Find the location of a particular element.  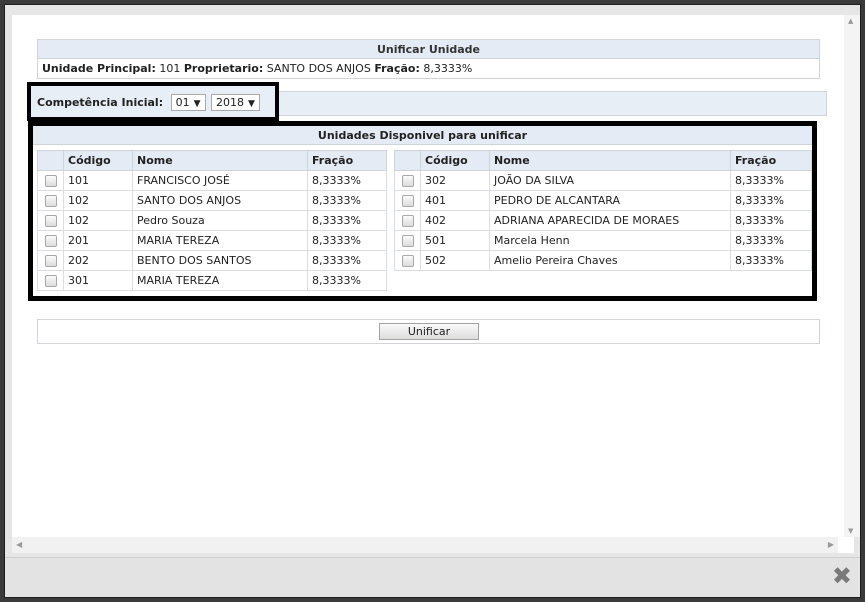

table-row: 101 FRANCISCO JOSÉ 8,3333% is located at coordinates (212, 180).